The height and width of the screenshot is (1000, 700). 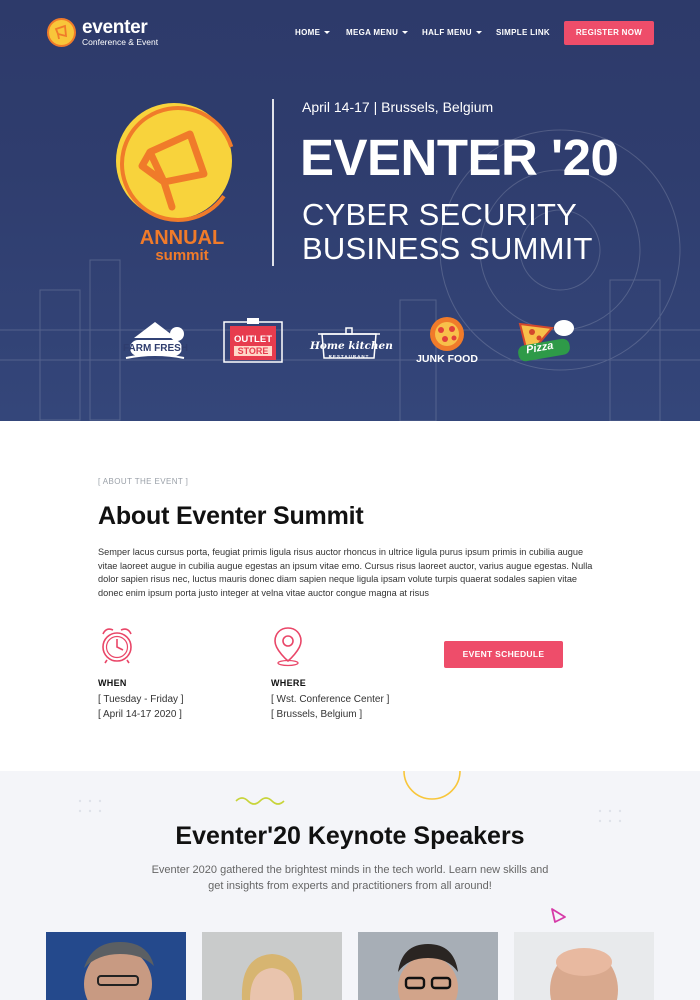 What do you see at coordinates (288, 683) in the screenshot?
I see `where-label: WHERE` at bounding box center [288, 683].